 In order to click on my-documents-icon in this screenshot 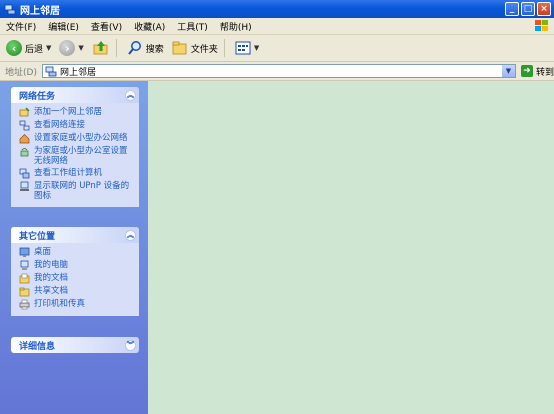, I will do `click(24, 278)`.